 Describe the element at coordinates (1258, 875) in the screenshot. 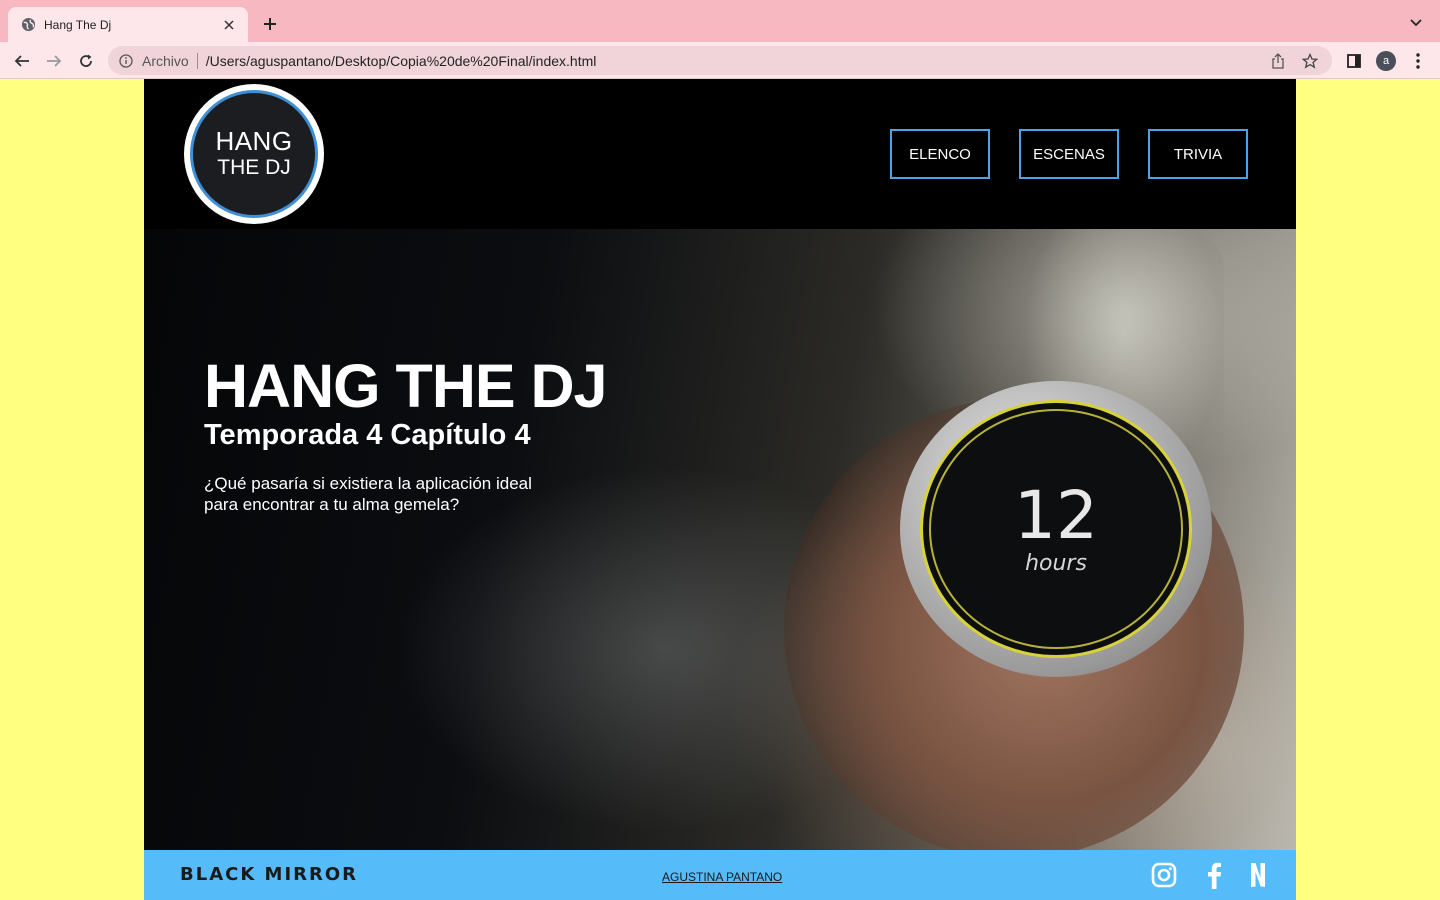

I see `netflix-icon` at that location.